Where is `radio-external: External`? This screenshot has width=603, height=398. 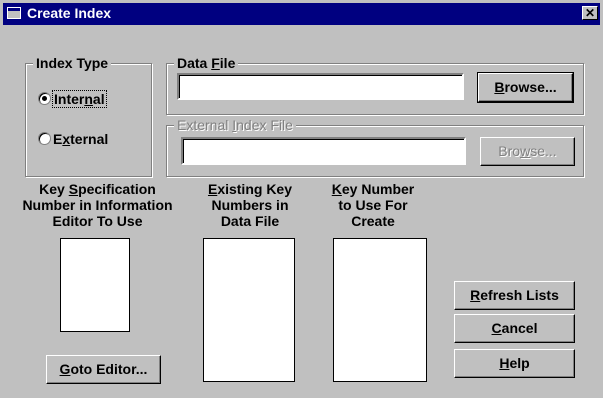
radio-external: External is located at coordinates (73, 139).